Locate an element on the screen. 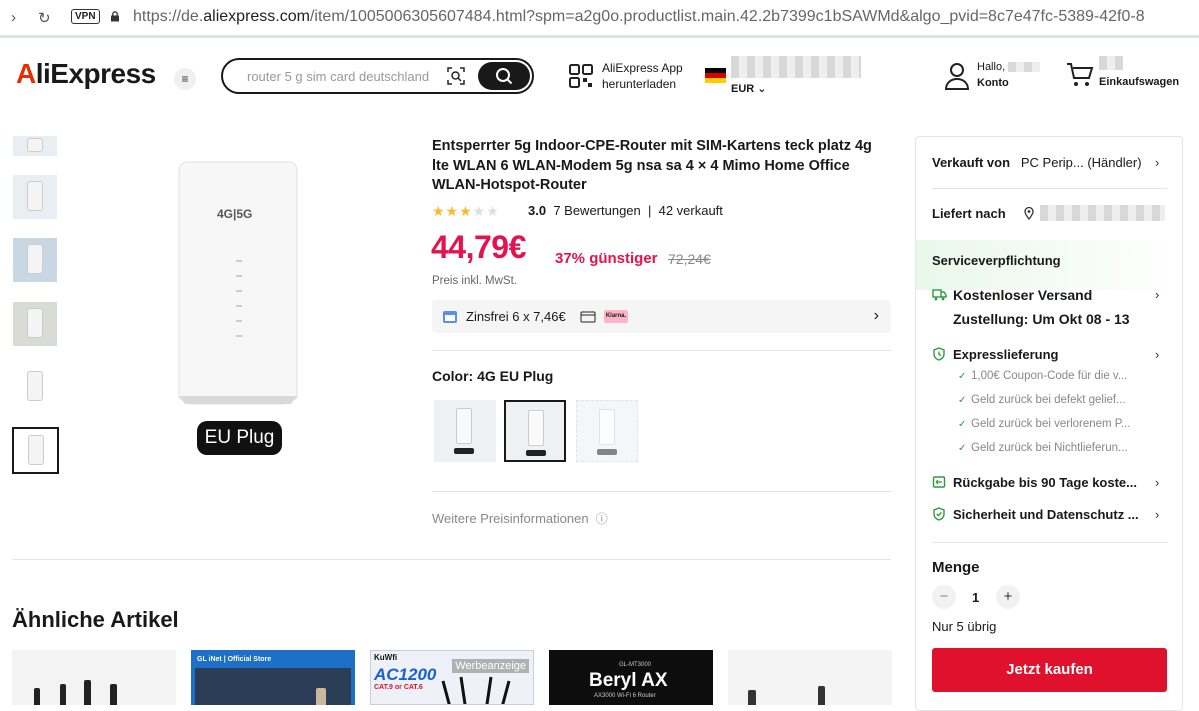 The width and height of the screenshot is (1199, 711). original-price: 72,24€ is located at coordinates (689, 259).